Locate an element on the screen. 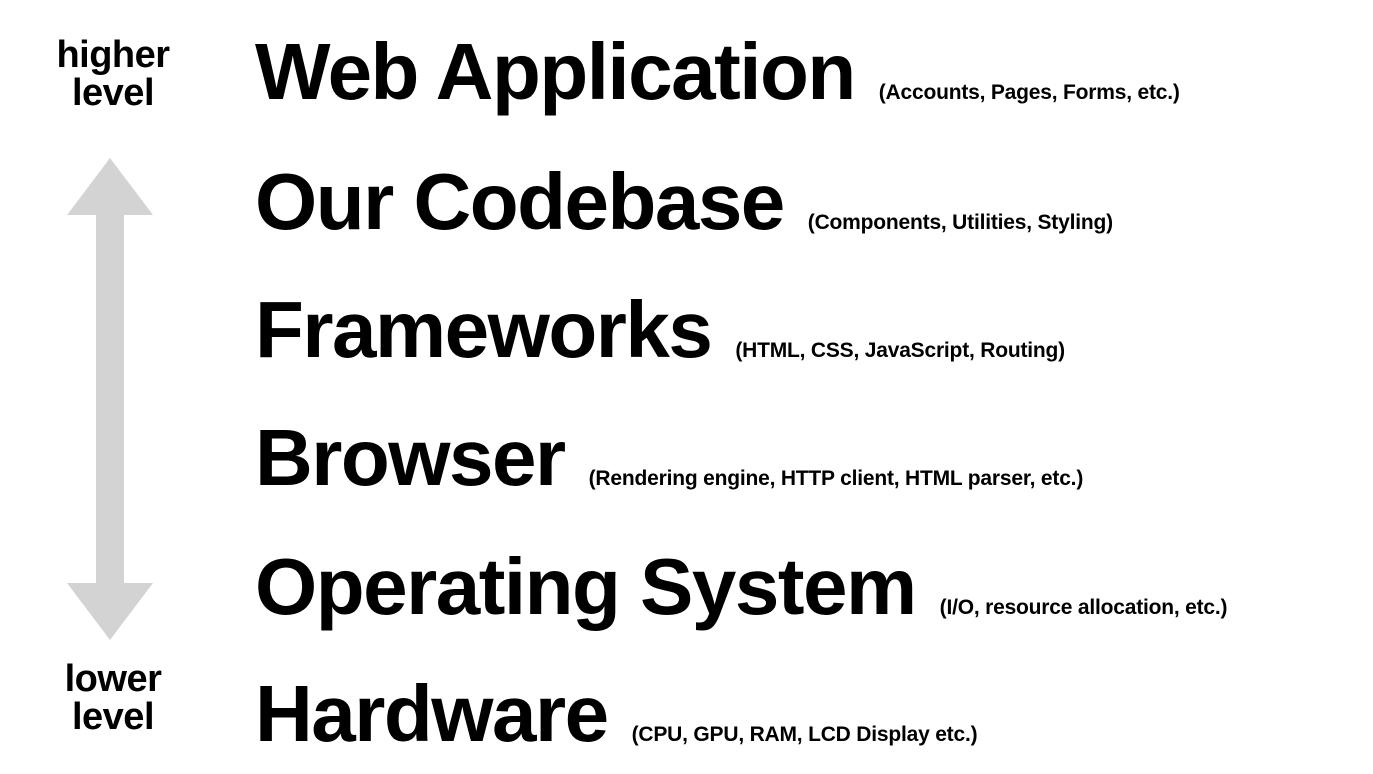 The height and width of the screenshot is (774, 1373). arrow-shape is located at coordinates (110, 399).